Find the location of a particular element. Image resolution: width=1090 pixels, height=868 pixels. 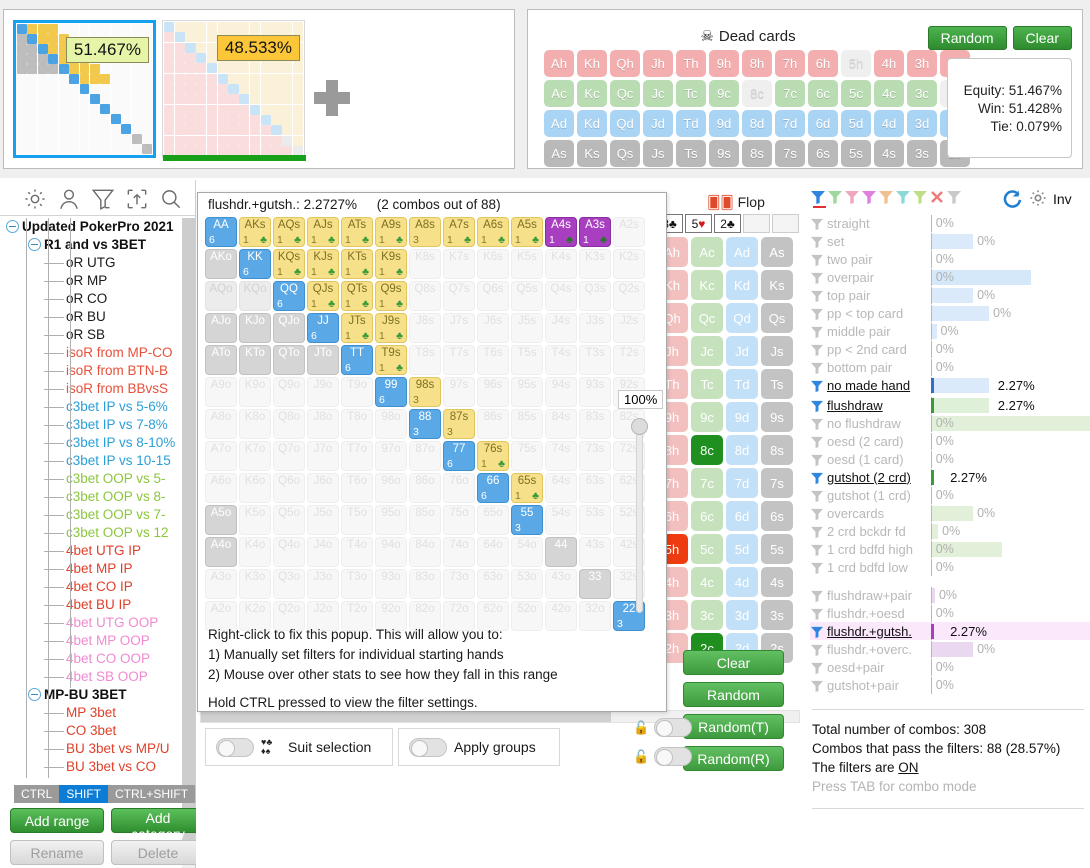

hand-cell-KTo: KTo is located at coordinates (255, 360).